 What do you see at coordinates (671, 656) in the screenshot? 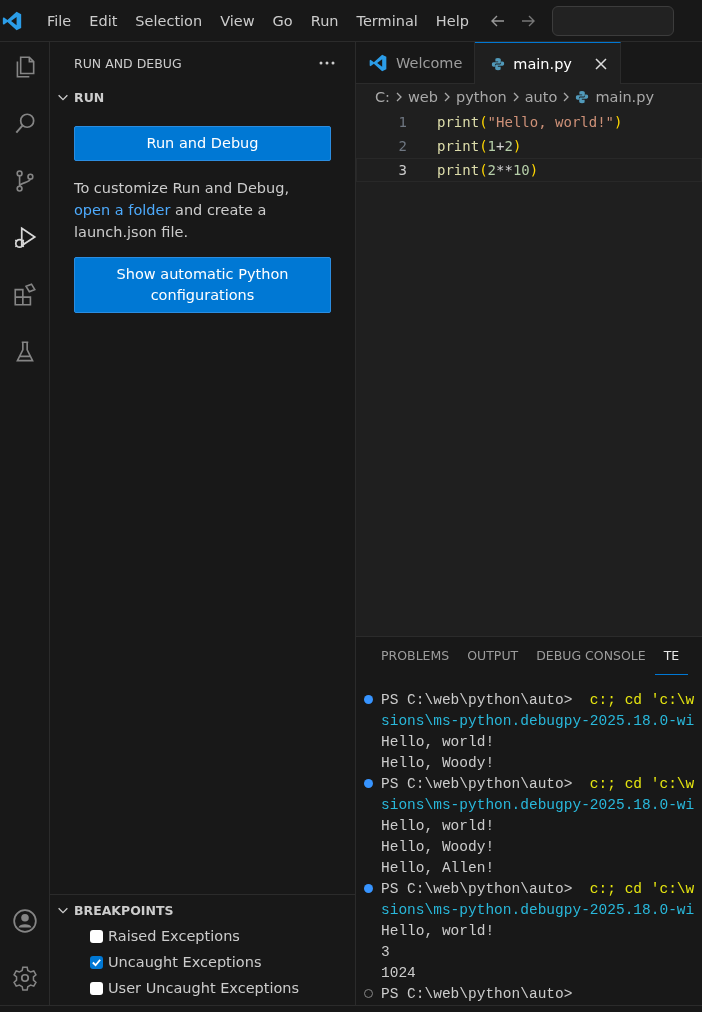
I see `panel-tab: TE` at bounding box center [671, 656].